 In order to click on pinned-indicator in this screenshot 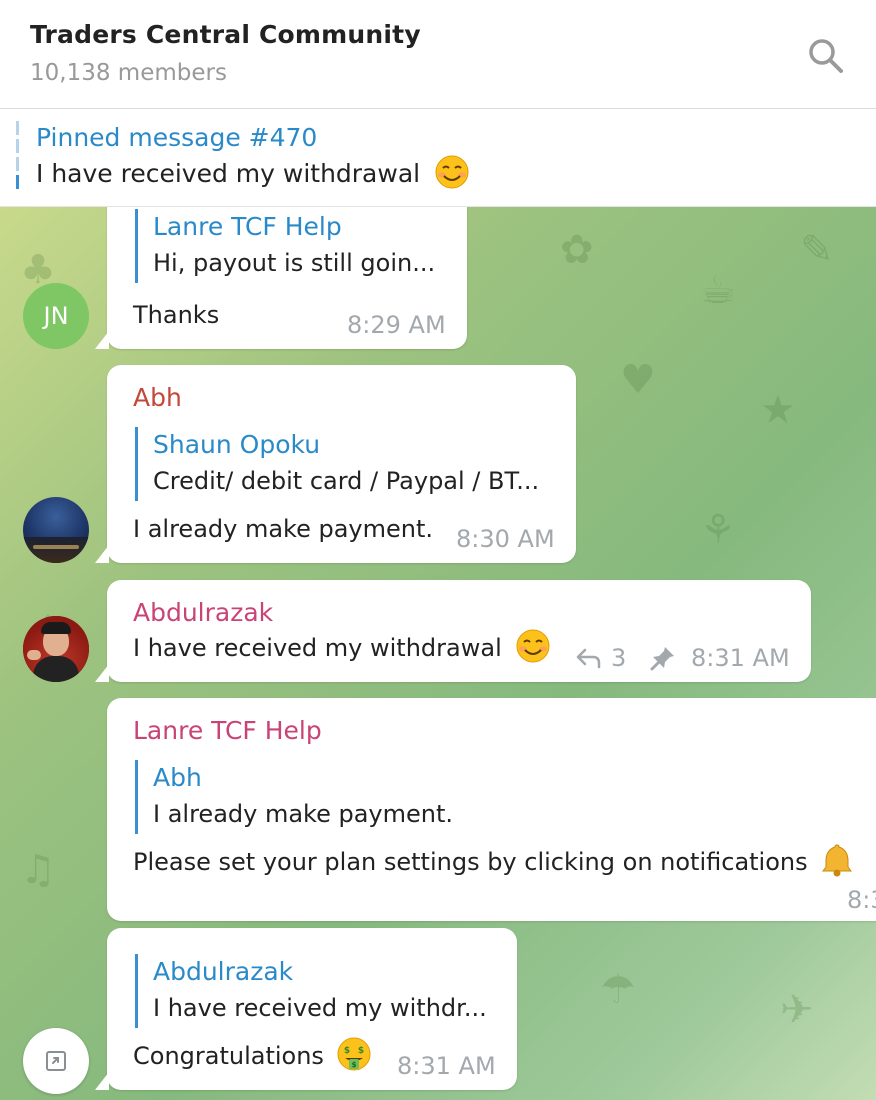, I will do `click(17, 157)`.